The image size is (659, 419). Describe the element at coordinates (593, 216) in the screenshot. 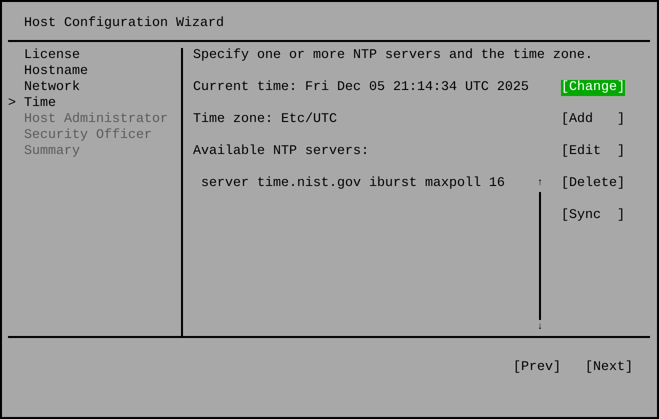

I see `text-button: [Sync ]` at that location.